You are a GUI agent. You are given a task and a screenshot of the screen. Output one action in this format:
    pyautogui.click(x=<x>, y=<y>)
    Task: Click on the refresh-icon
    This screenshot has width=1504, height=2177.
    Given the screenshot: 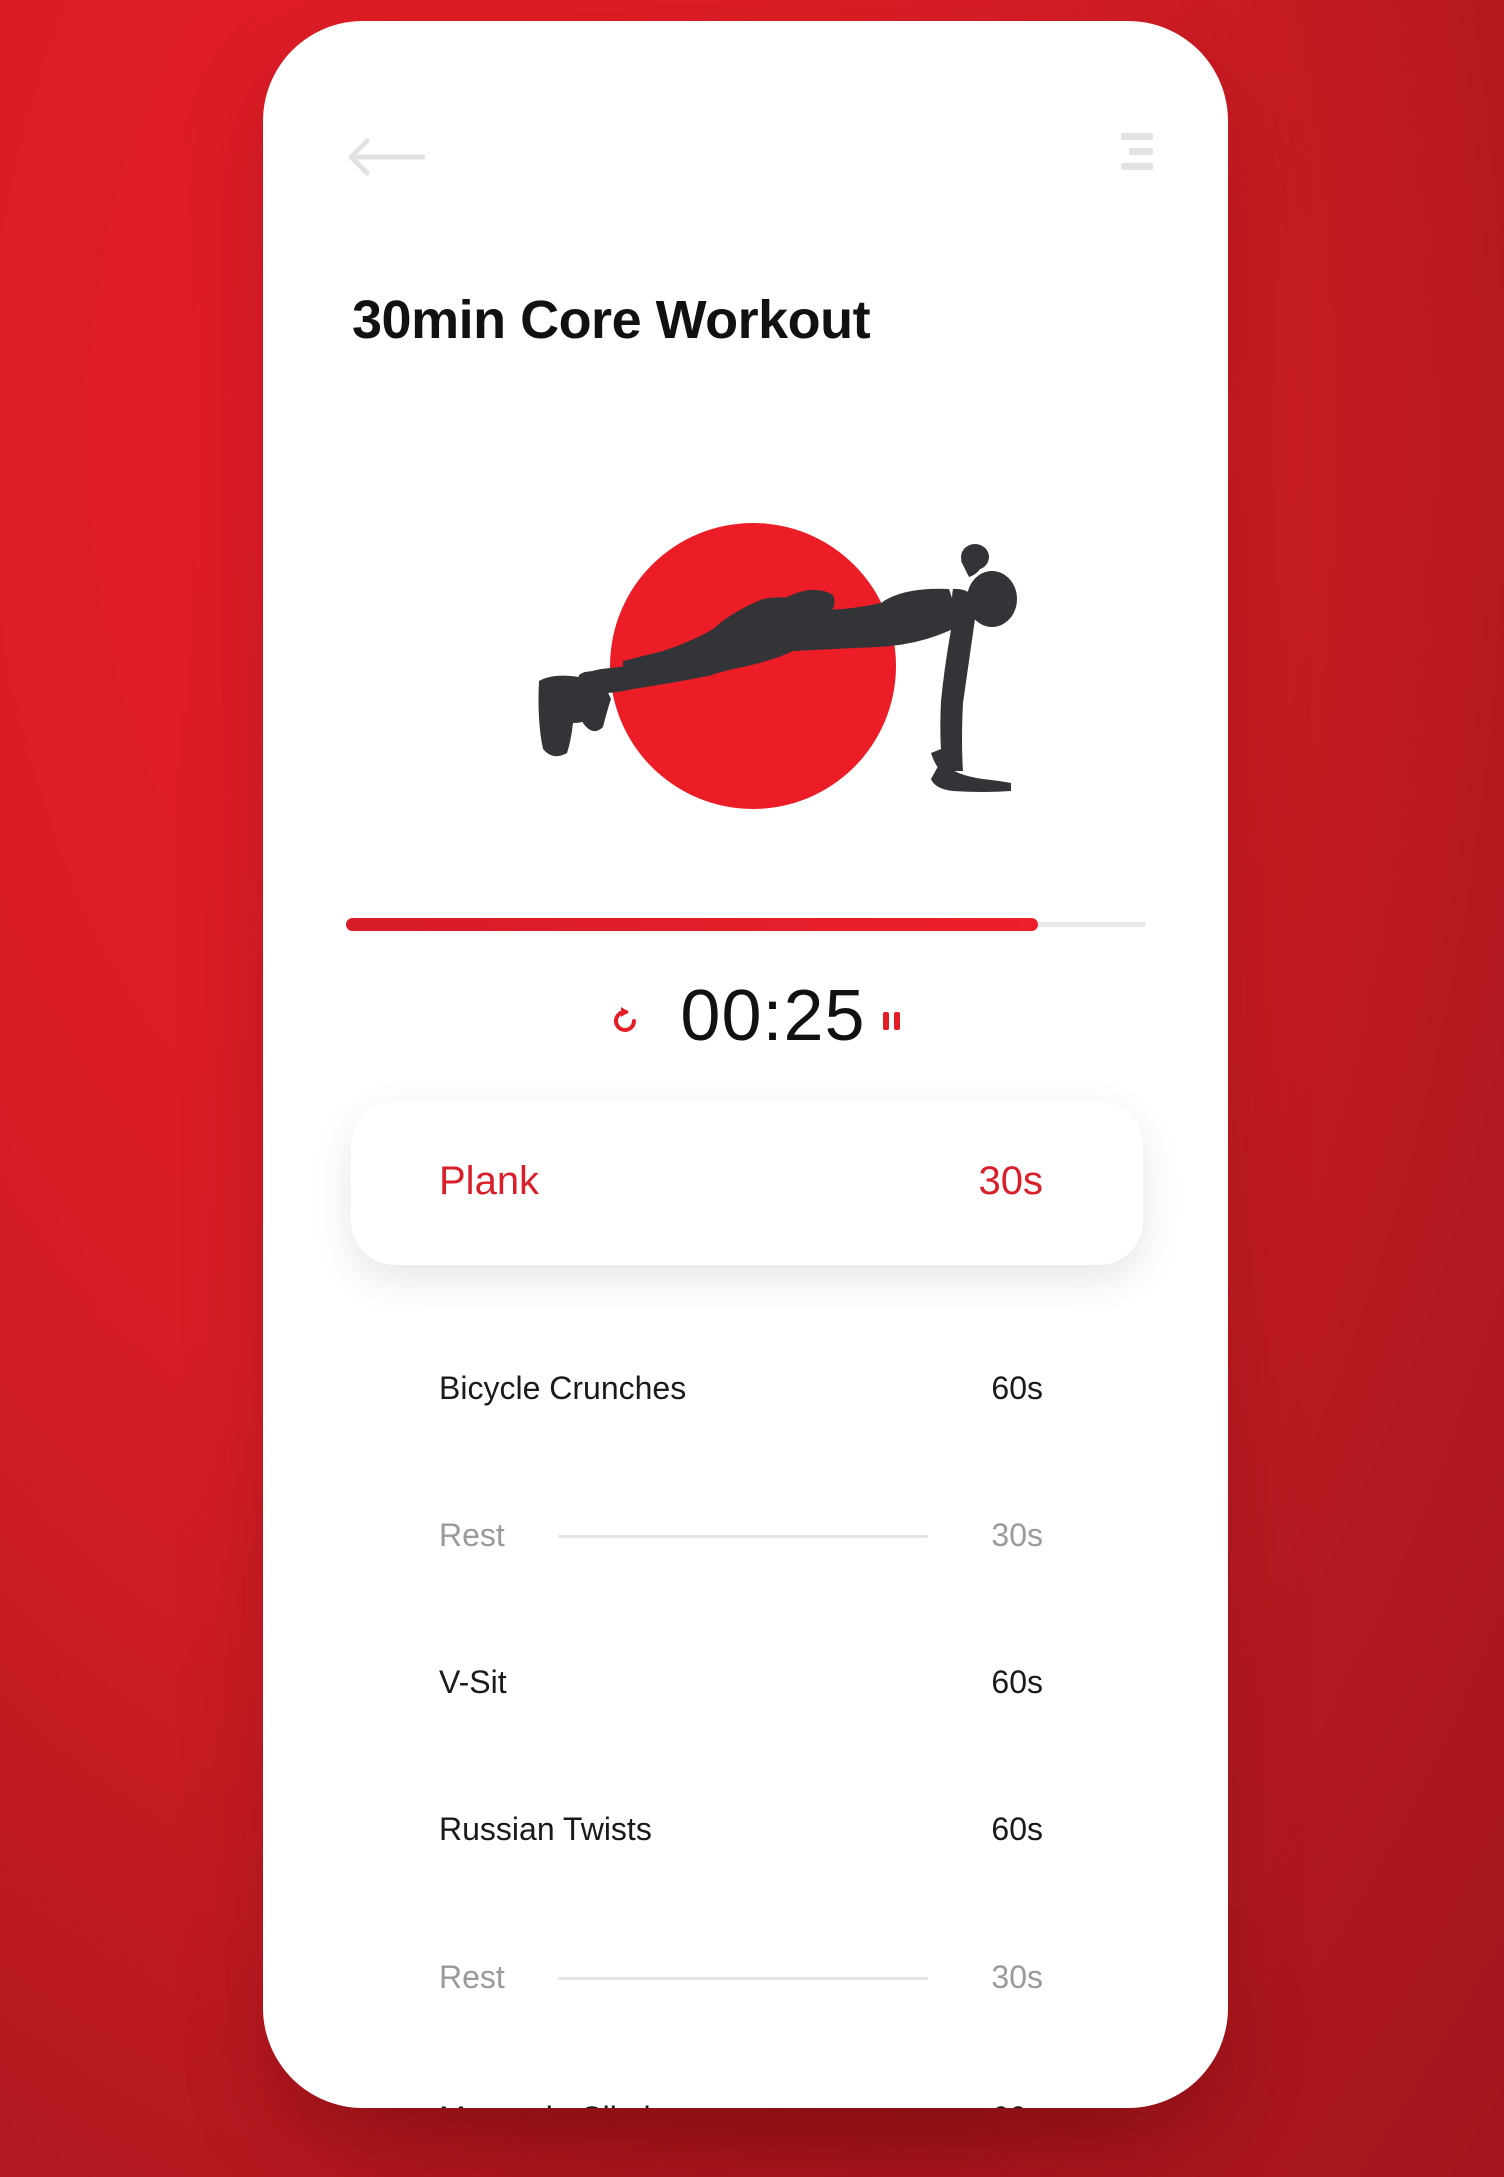 What is the action you would take?
    pyautogui.click(x=625, y=1019)
    